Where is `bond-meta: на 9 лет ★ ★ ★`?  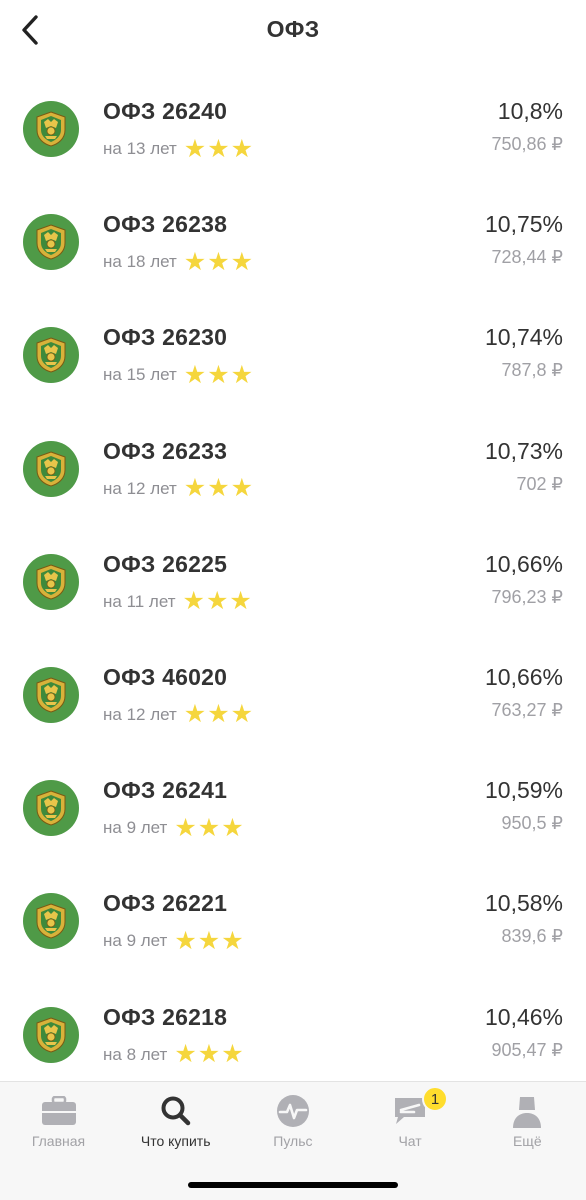 bond-meta: на 9 лет ★ ★ ★ is located at coordinates (174, 941).